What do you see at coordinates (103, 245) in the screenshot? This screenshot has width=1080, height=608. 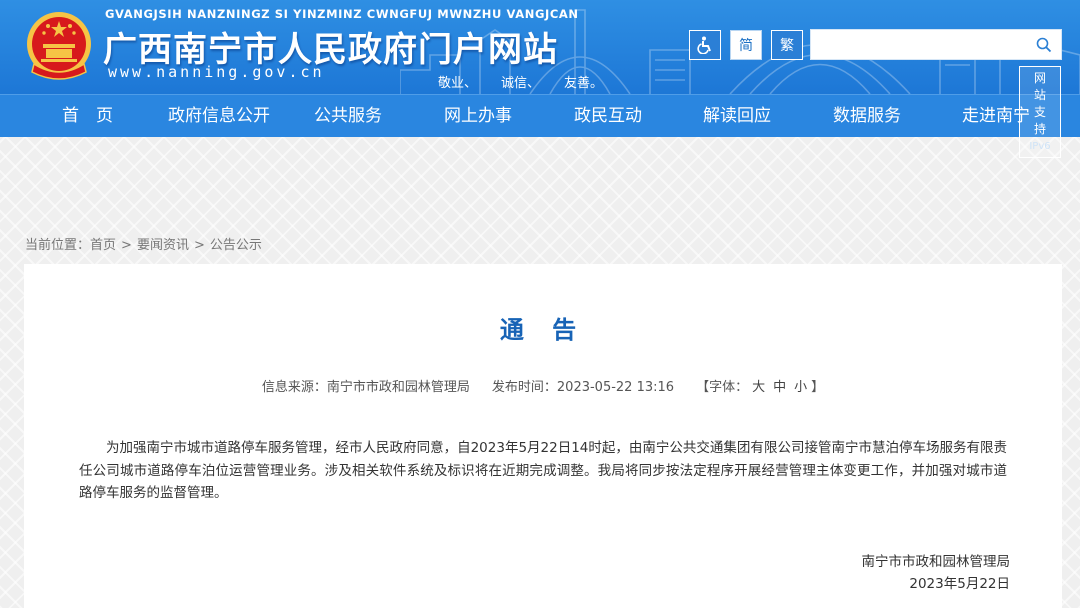 I see `breadcrumb-link-home: 首页` at bounding box center [103, 245].